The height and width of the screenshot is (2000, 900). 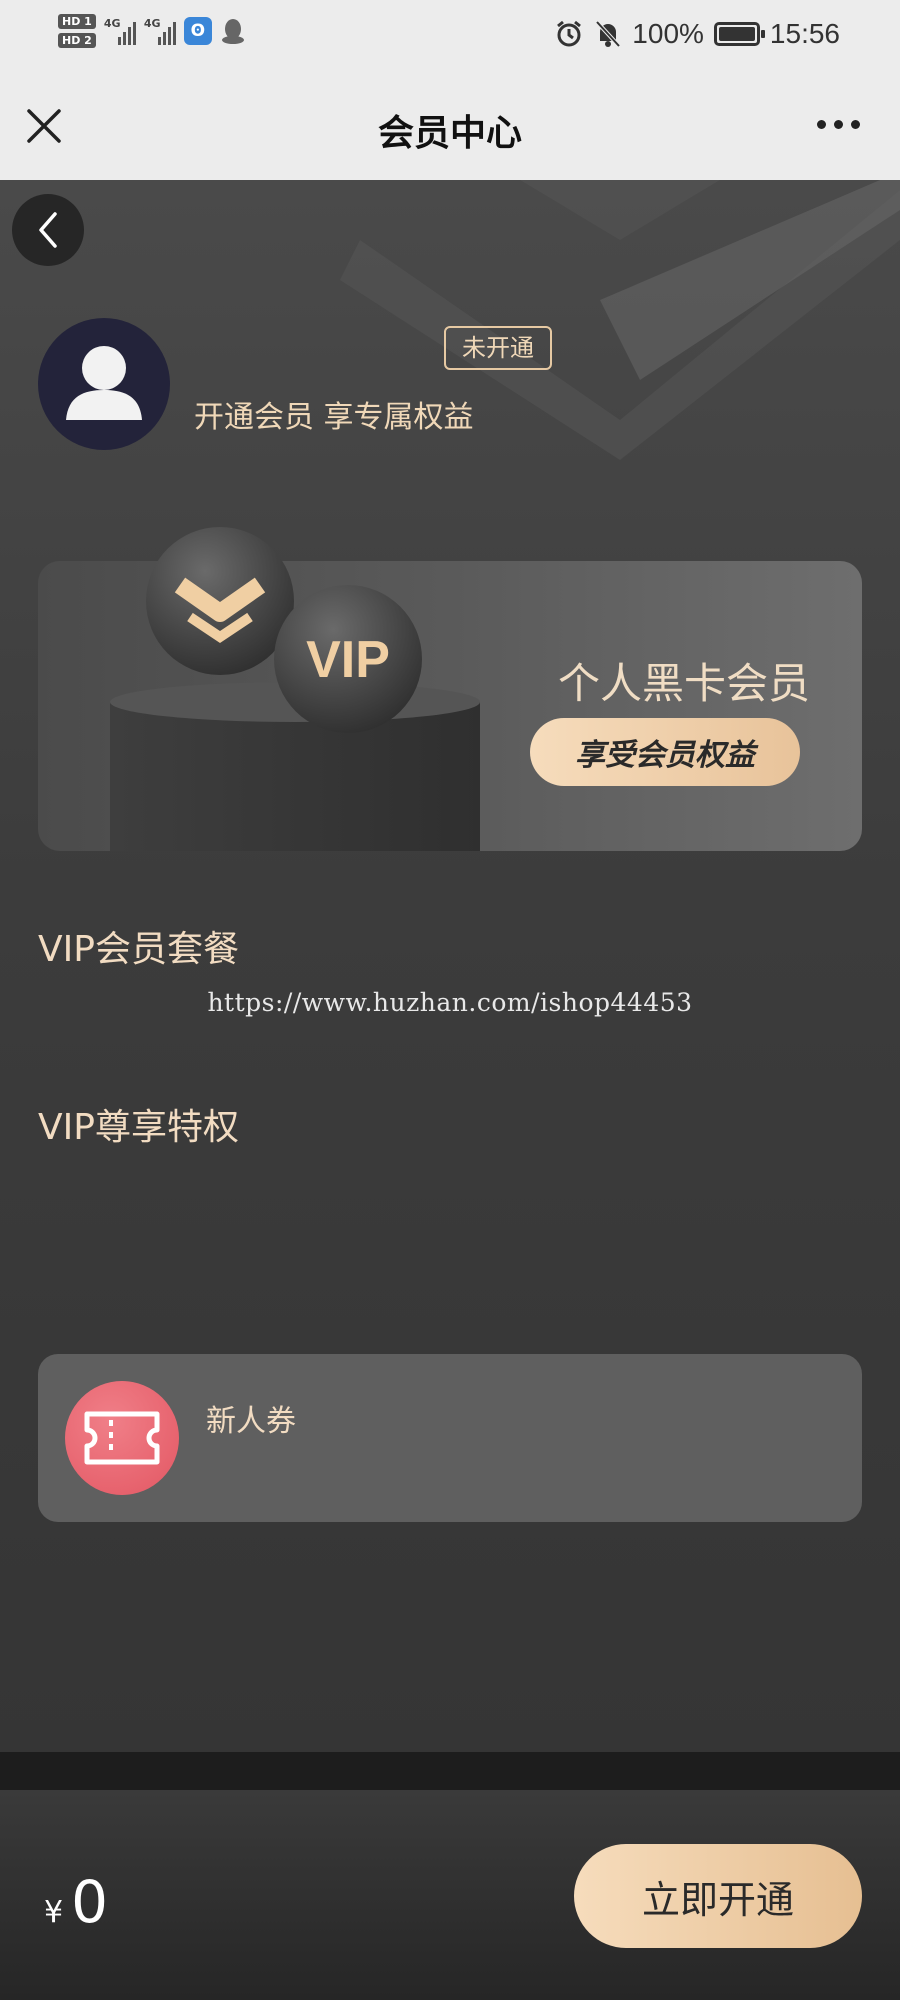 What do you see at coordinates (348, 660) in the screenshot?
I see `vip-coin-text: VIP` at bounding box center [348, 660].